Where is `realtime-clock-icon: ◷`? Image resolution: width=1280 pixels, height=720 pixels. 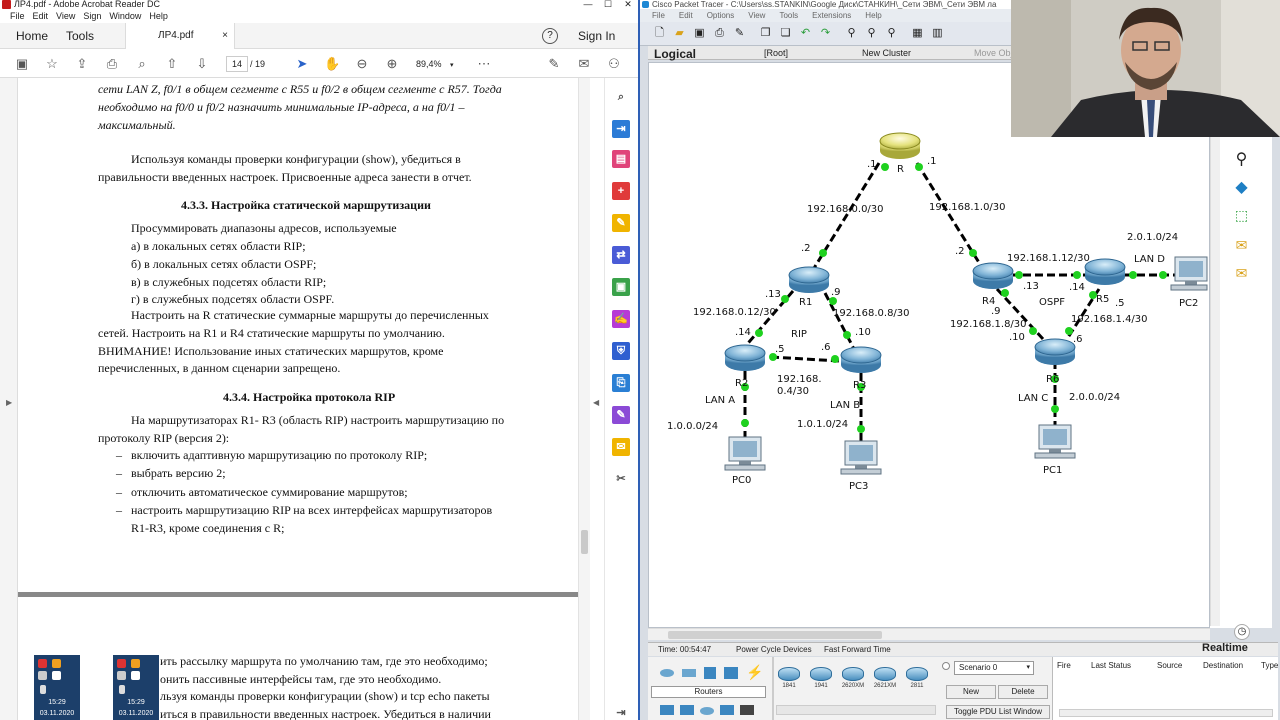 realtime-clock-icon: ◷ is located at coordinates (1242, 632).